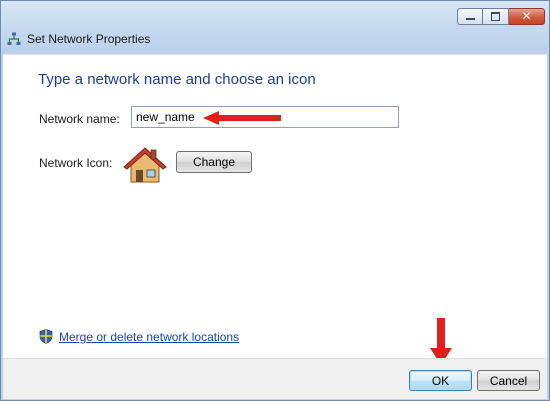  Describe the element at coordinates (242, 118) in the screenshot. I see `red-arrow-left-icon` at that location.